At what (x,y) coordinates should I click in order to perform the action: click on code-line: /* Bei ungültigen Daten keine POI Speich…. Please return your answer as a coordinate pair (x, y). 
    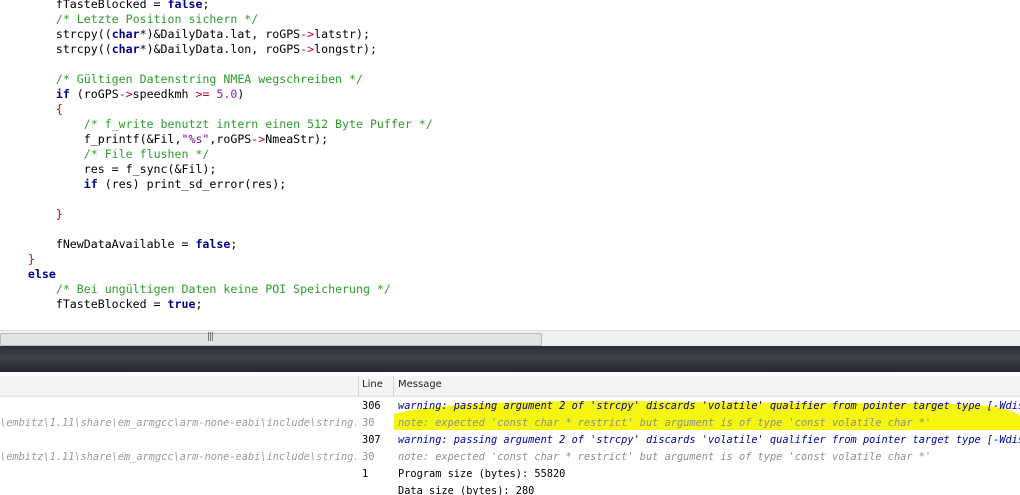
    Looking at the image, I should click on (195, 289).